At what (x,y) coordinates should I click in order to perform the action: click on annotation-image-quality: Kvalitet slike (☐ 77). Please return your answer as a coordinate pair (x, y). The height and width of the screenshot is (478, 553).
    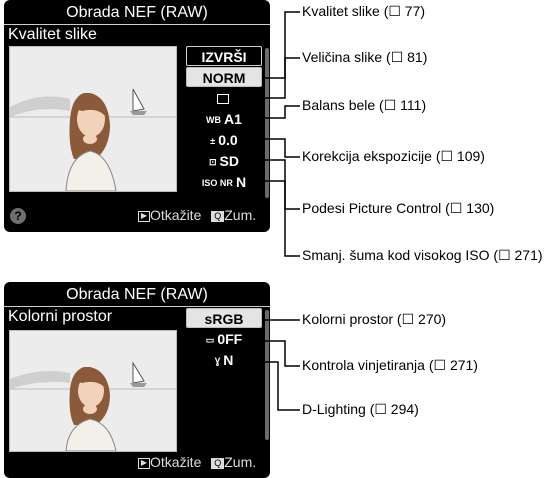
    Looking at the image, I should click on (364, 11).